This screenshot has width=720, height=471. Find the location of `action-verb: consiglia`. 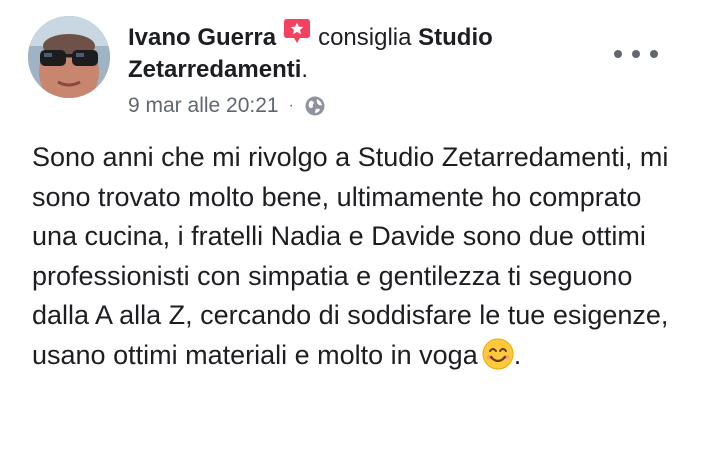

action-verb: consiglia is located at coordinates (365, 37).